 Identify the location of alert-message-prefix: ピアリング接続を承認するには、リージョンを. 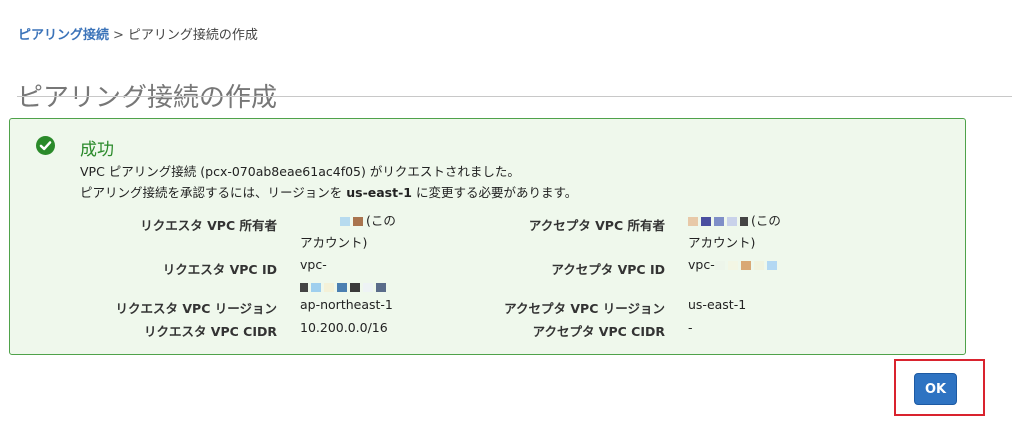
(213, 192).